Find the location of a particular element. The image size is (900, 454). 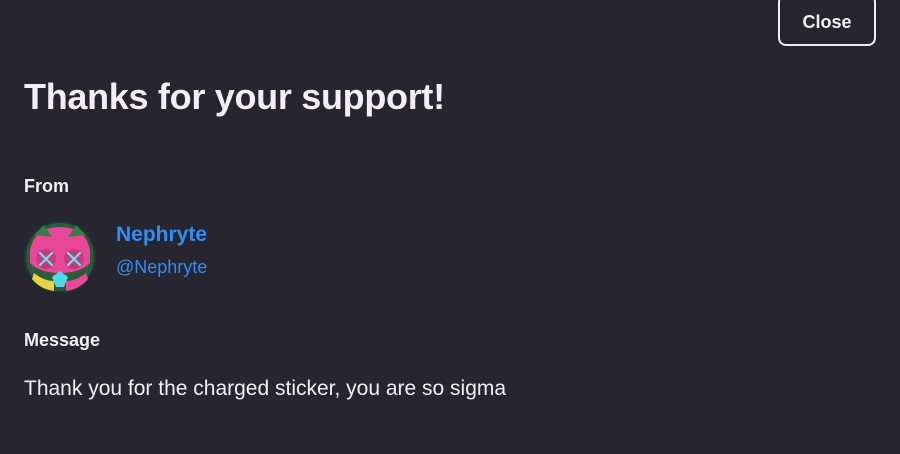

sender-handle: @Nephryte is located at coordinates (161, 267).